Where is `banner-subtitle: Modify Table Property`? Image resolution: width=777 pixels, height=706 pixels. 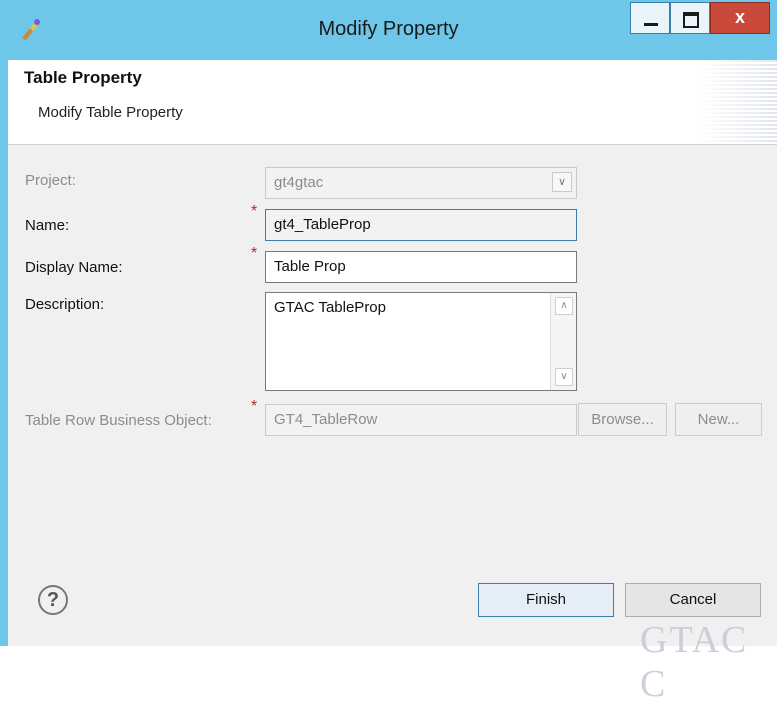 banner-subtitle: Modify Table Property is located at coordinates (110, 112).